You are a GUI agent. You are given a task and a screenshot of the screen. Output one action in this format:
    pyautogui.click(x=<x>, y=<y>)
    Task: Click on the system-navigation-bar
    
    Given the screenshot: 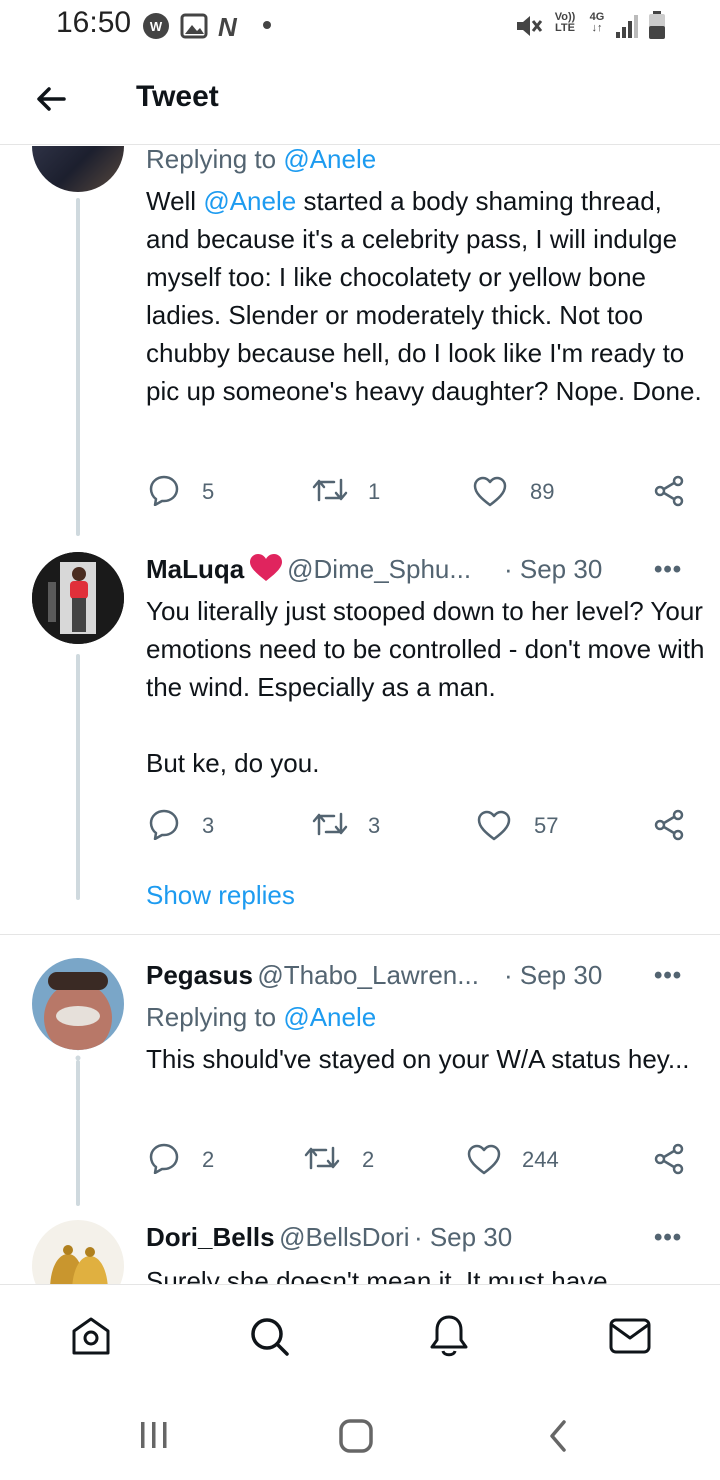 What is the action you would take?
    pyautogui.click(x=360, y=1432)
    